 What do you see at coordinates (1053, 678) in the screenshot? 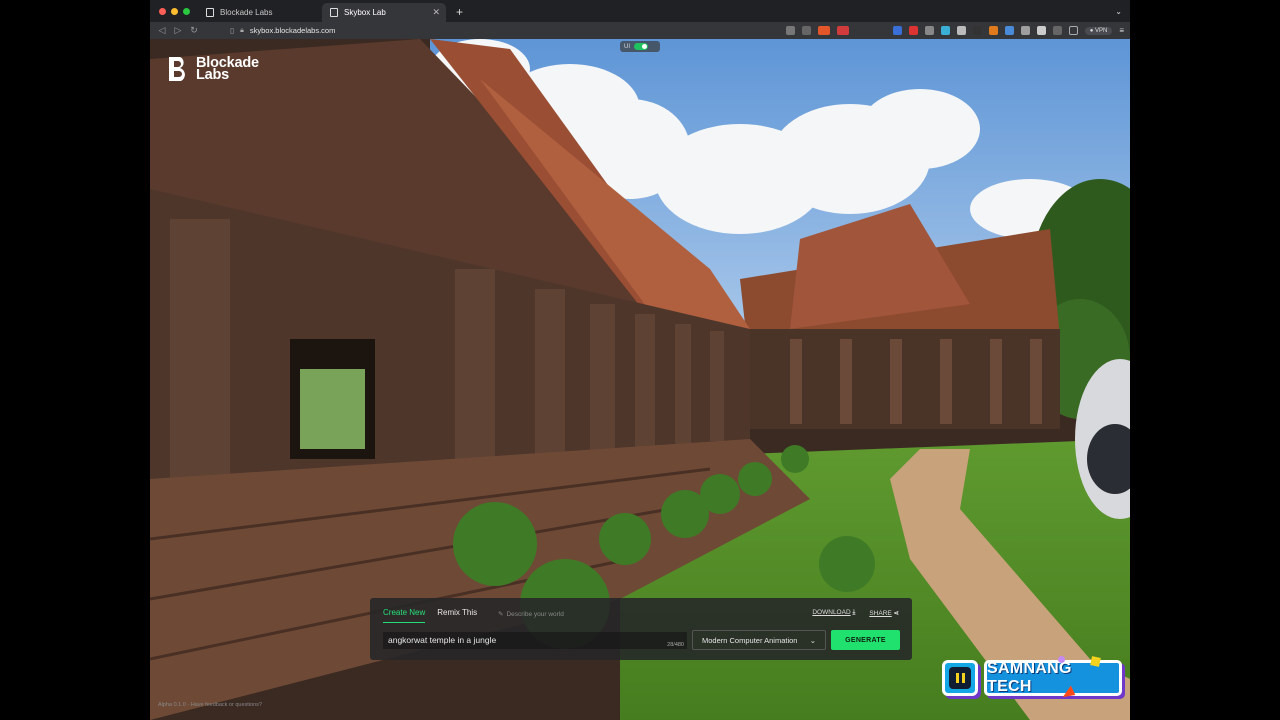
I see `channel-name: SAMNANG TECH` at bounding box center [1053, 678].